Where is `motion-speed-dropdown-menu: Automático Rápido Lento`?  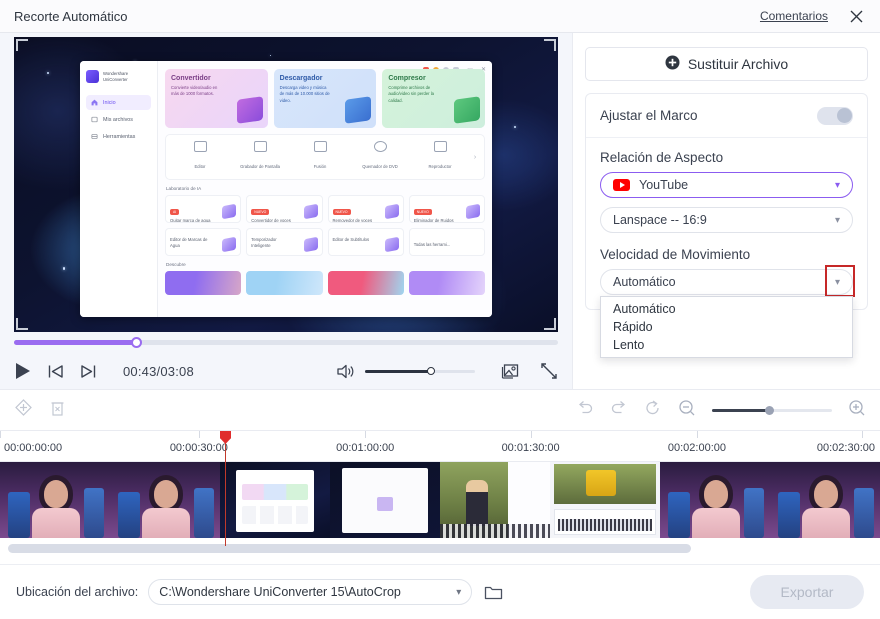
motion-speed-dropdown-menu: Automático Rápido Lento is located at coordinates (726, 327).